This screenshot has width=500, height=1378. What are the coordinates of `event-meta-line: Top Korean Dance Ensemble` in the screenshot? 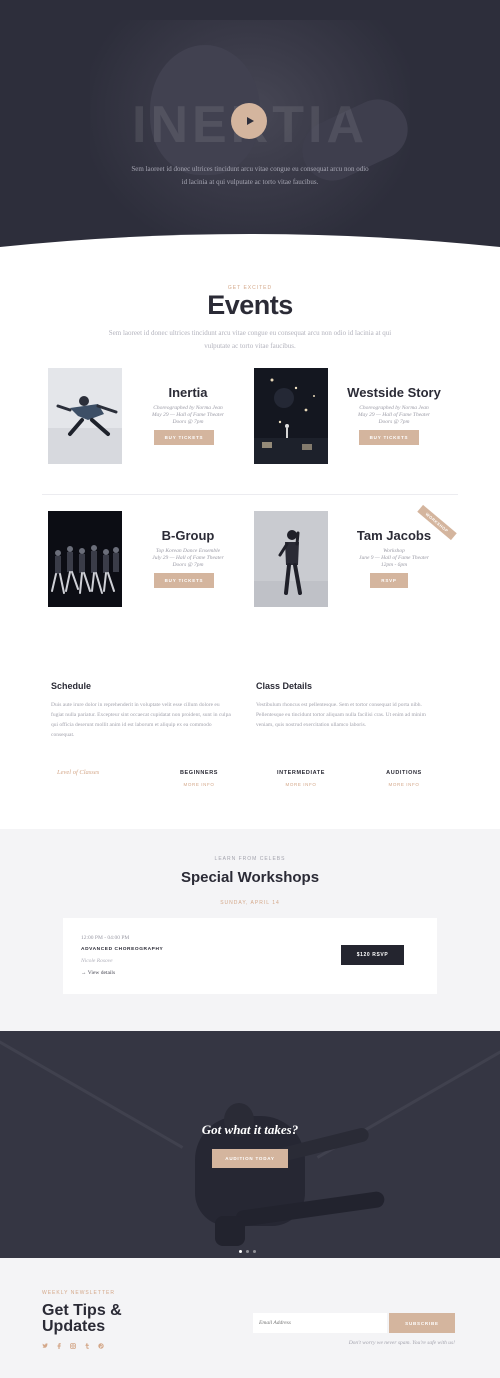 It's located at (188, 551).